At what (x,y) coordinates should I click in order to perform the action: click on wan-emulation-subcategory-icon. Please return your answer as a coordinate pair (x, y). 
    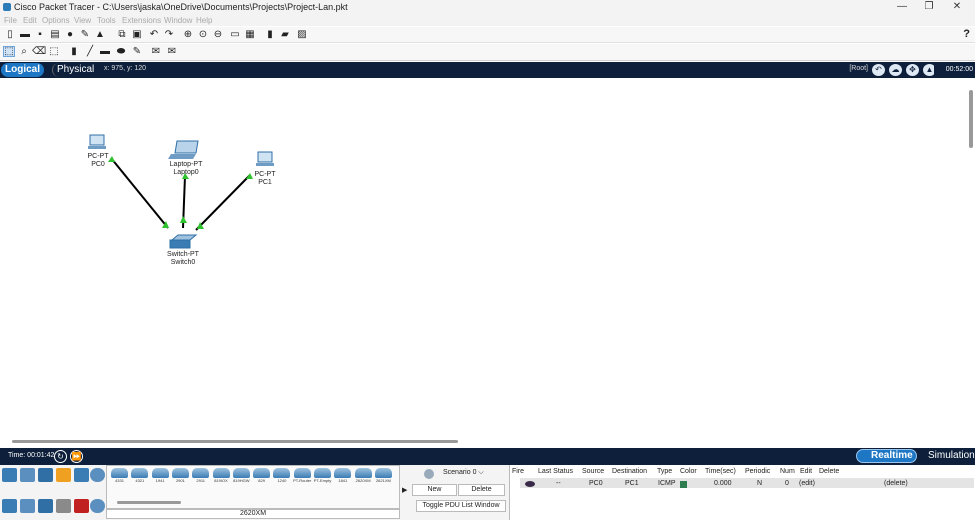
    Looking at the image, I should click on (97, 506).